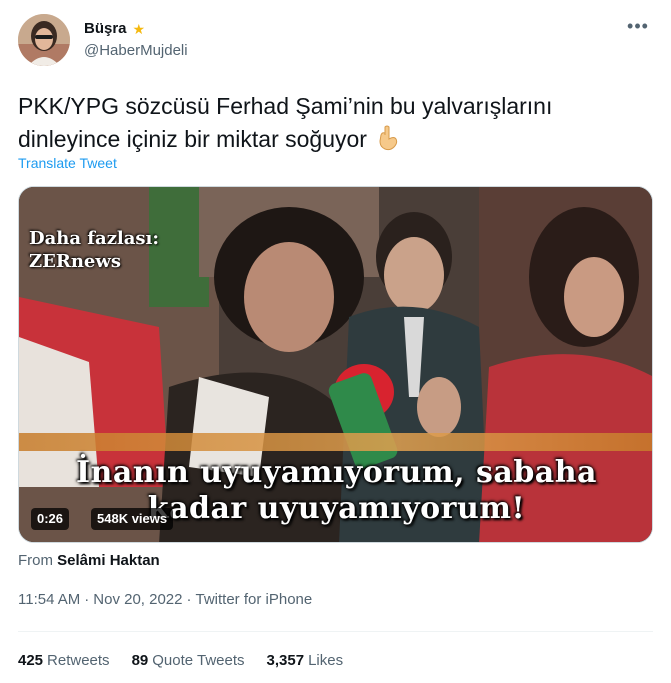  Describe the element at coordinates (49, 599) in the screenshot. I see `tweet-time: 11:54 AM` at that location.